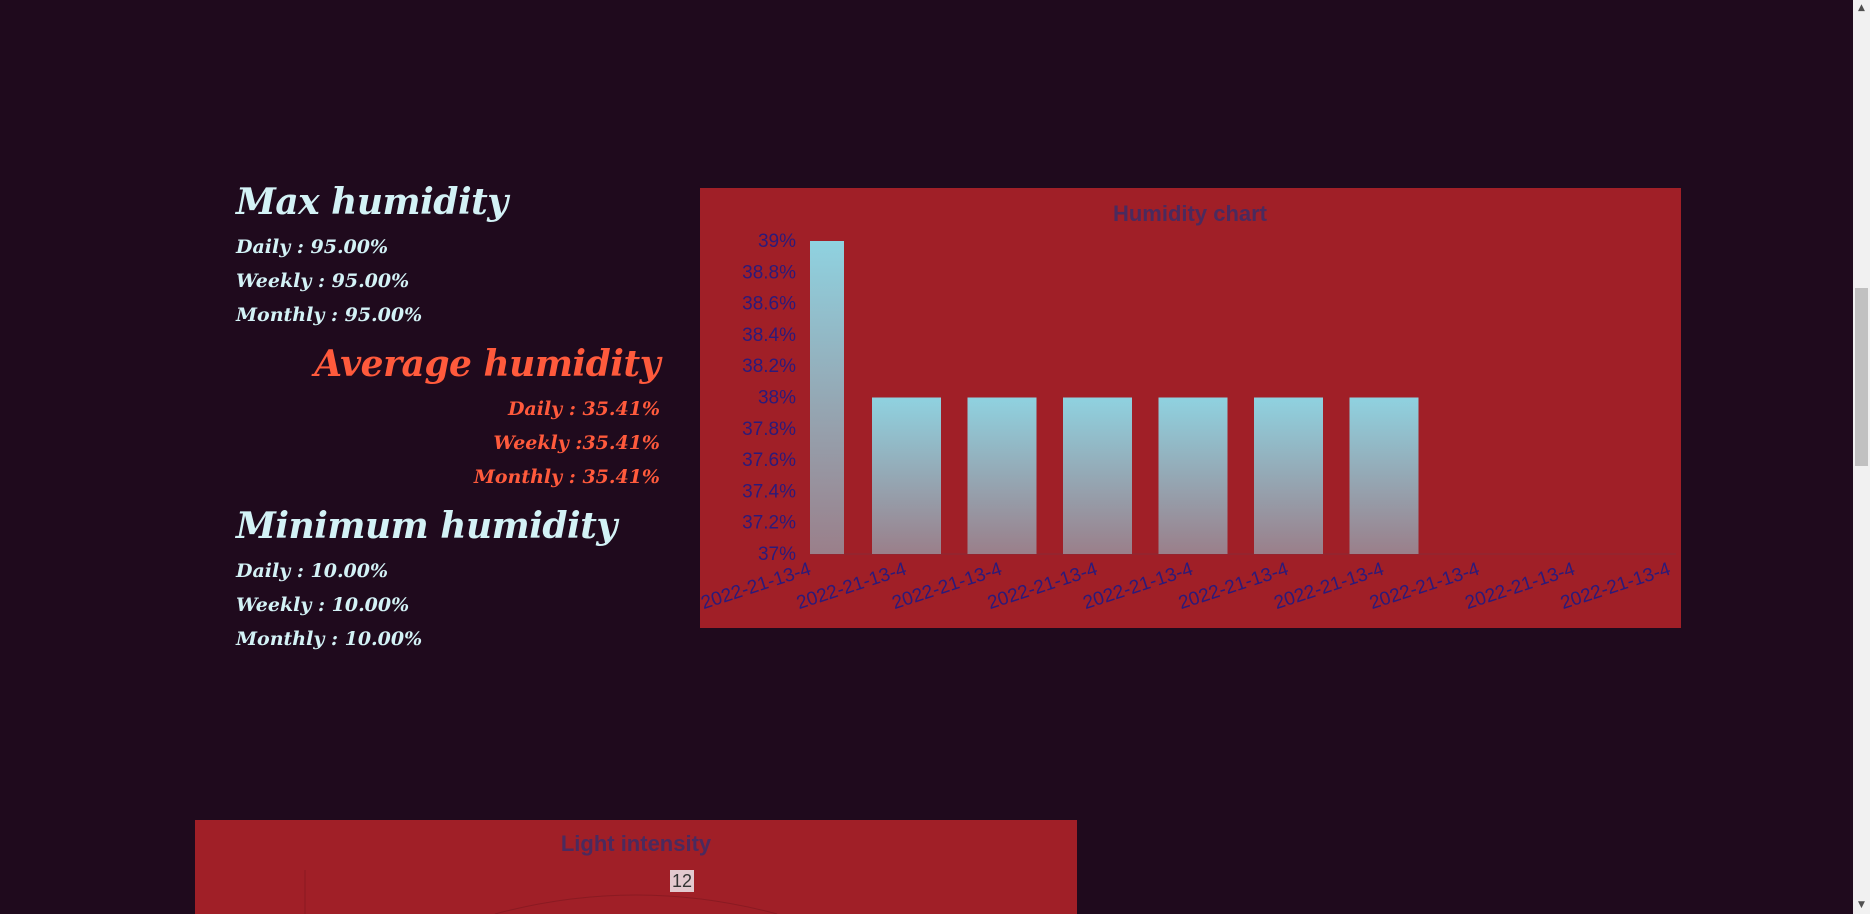 This screenshot has width=1870, height=914. I want to click on average-daily: Daily : 35.41%, so click(583, 409).